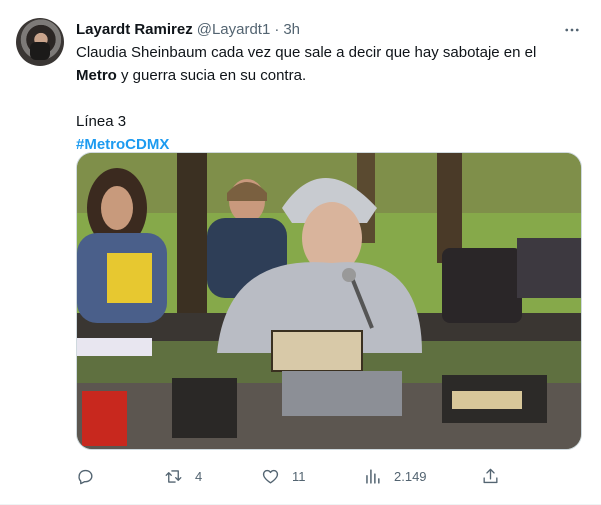 The height and width of the screenshot is (505, 601). Describe the element at coordinates (234, 29) in the screenshot. I see `author-handle: @Layardt1` at that location.